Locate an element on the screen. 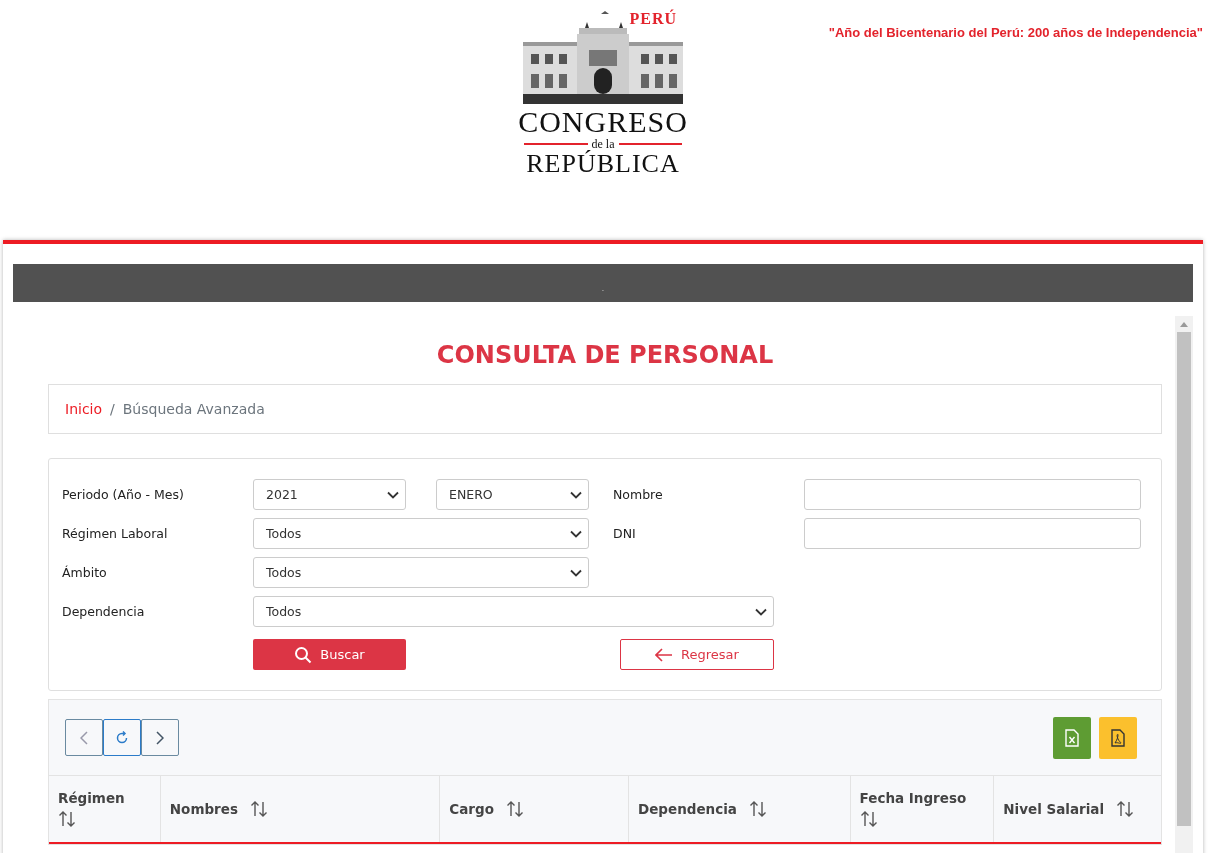 The image size is (1231, 853). refresh-button is located at coordinates (122, 737).